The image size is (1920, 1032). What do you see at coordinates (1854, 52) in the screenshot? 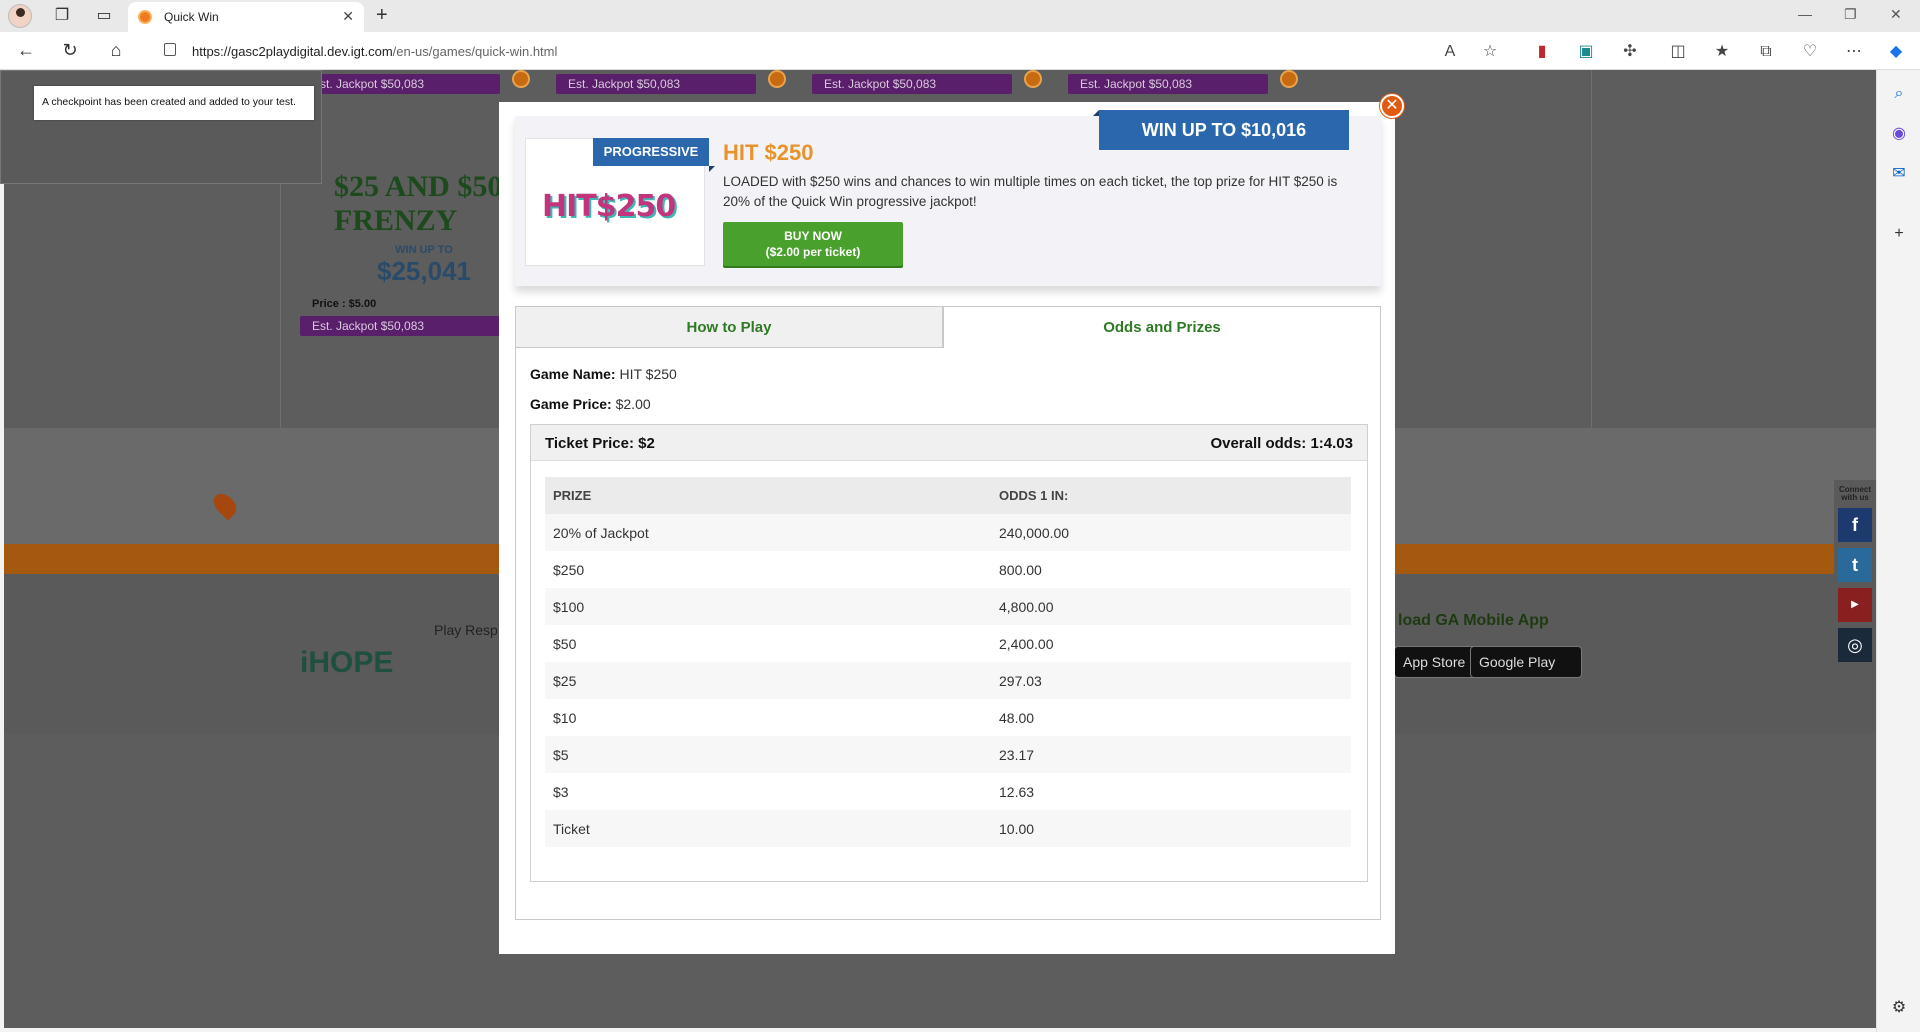
I see `more-menu-icon: ⋯` at bounding box center [1854, 52].